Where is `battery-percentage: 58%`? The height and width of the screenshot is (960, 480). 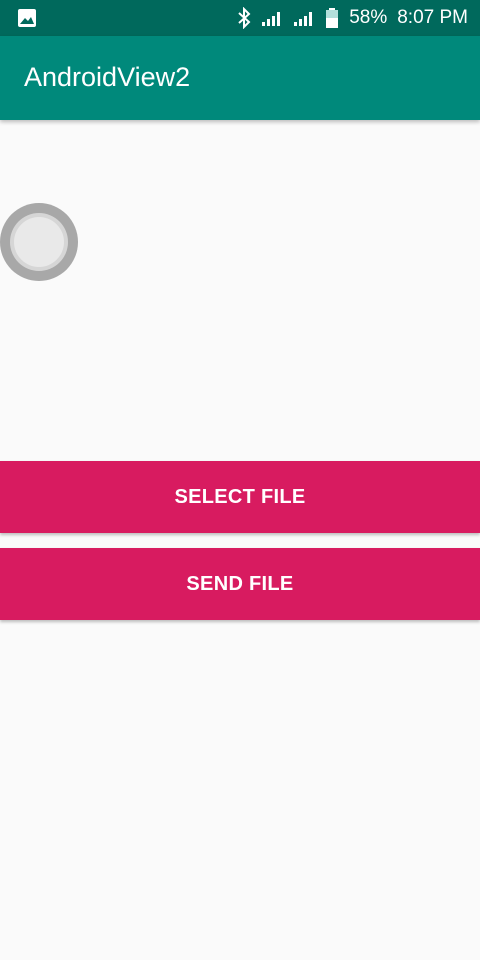
battery-percentage: 58% is located at coordinates (368, 17).